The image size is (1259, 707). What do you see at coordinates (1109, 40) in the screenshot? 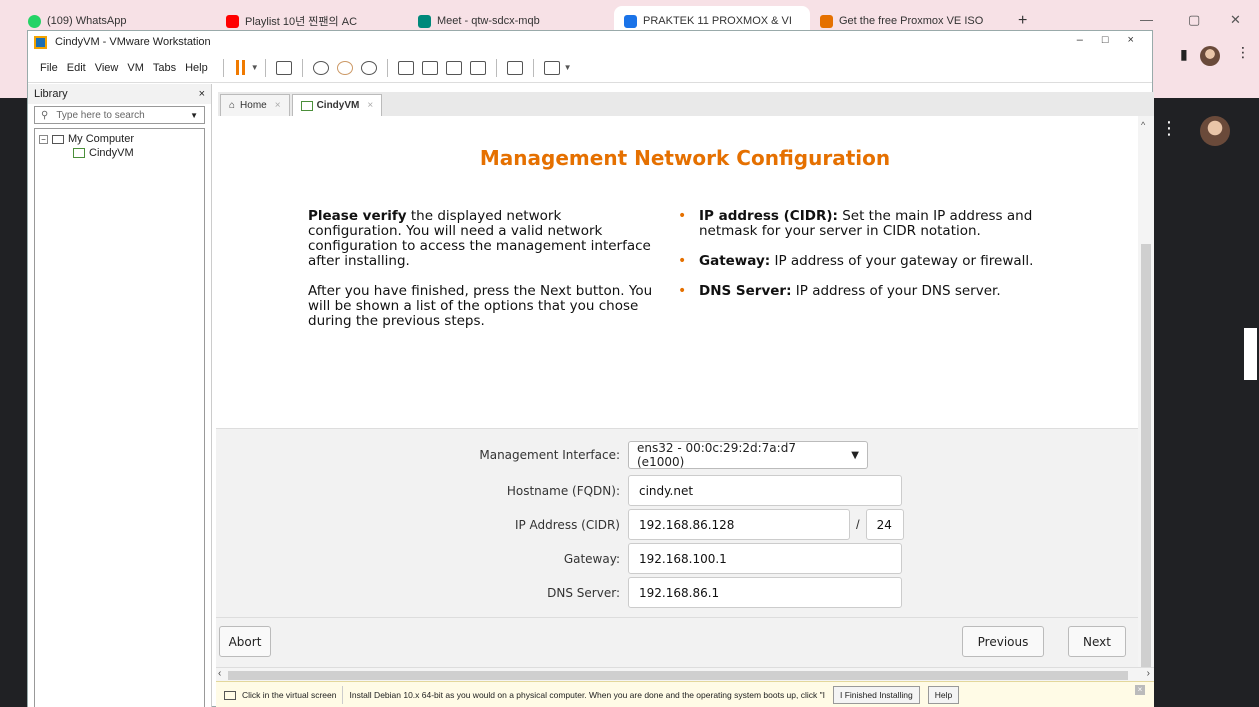
I see `window-controls: – □ ×` at bounding box center [1109, 40].